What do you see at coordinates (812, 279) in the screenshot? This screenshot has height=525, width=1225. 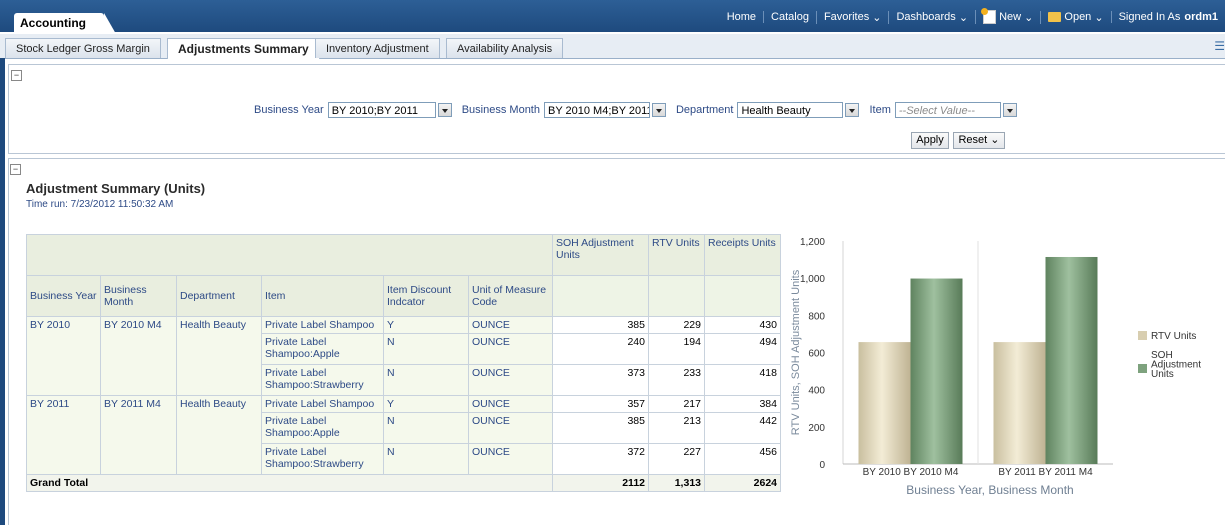 I see `y-tick-label: 1,000` at bounding box center [812, 279].